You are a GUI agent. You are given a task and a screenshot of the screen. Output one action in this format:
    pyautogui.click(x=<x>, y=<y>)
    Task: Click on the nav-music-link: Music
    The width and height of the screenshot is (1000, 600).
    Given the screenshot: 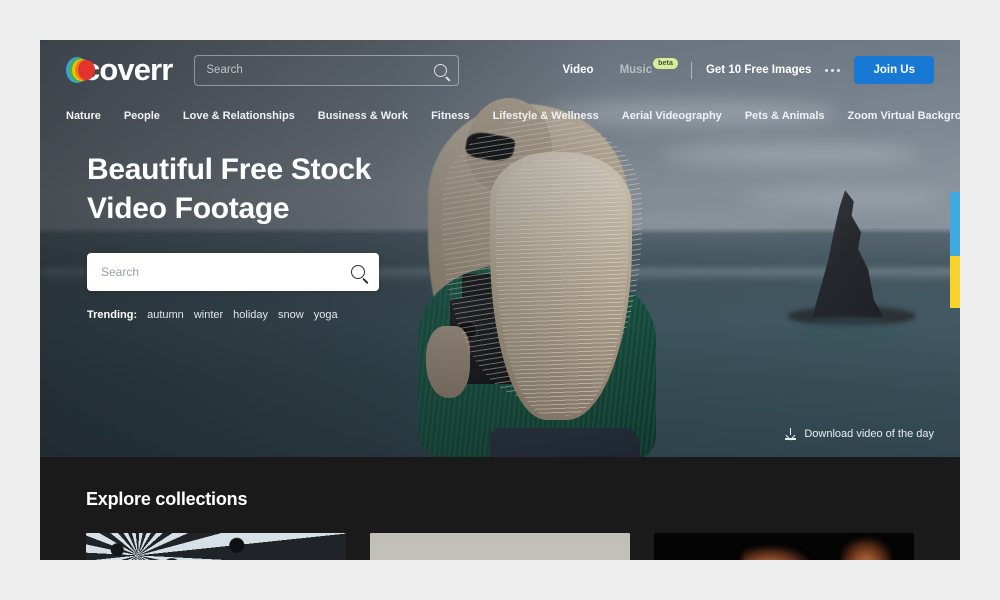 What is the action you would take?
    pyautogui.click(x=636, y=70)
    